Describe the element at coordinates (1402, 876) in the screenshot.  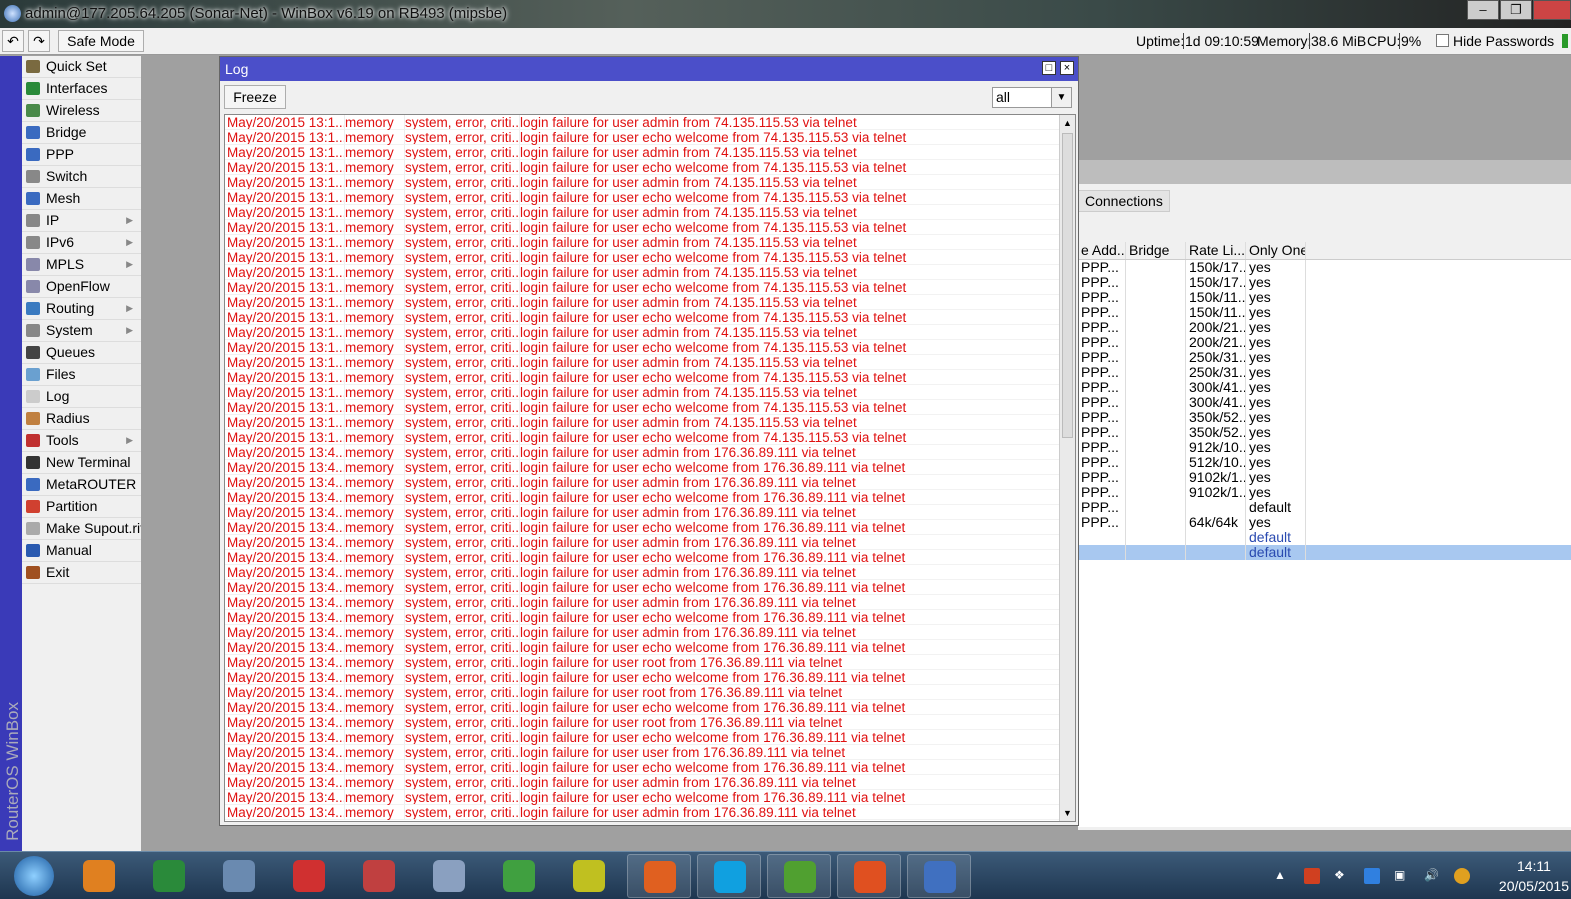
I see `network-icon: ▣` at that location.